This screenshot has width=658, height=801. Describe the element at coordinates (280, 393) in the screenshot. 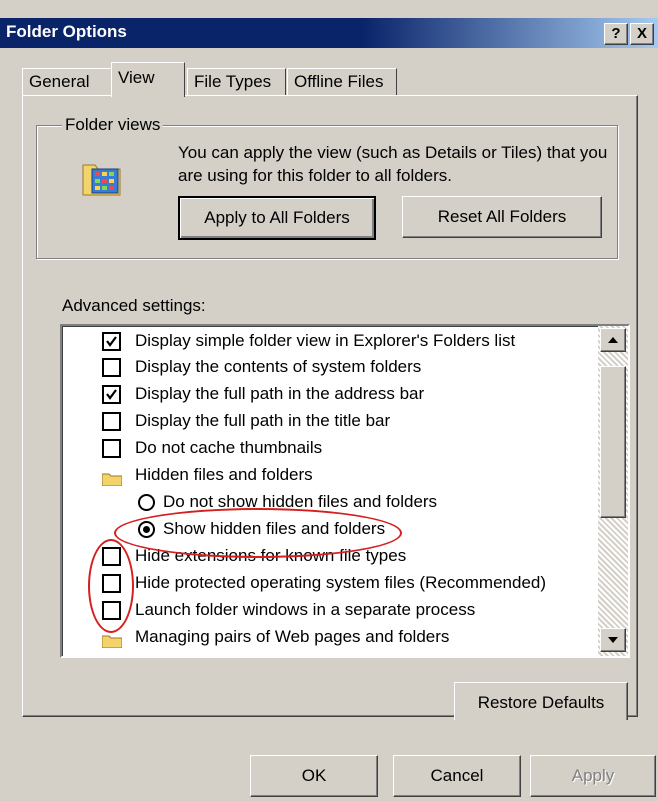

I see `list-item-label: Display the full path in the address bar` at that location.